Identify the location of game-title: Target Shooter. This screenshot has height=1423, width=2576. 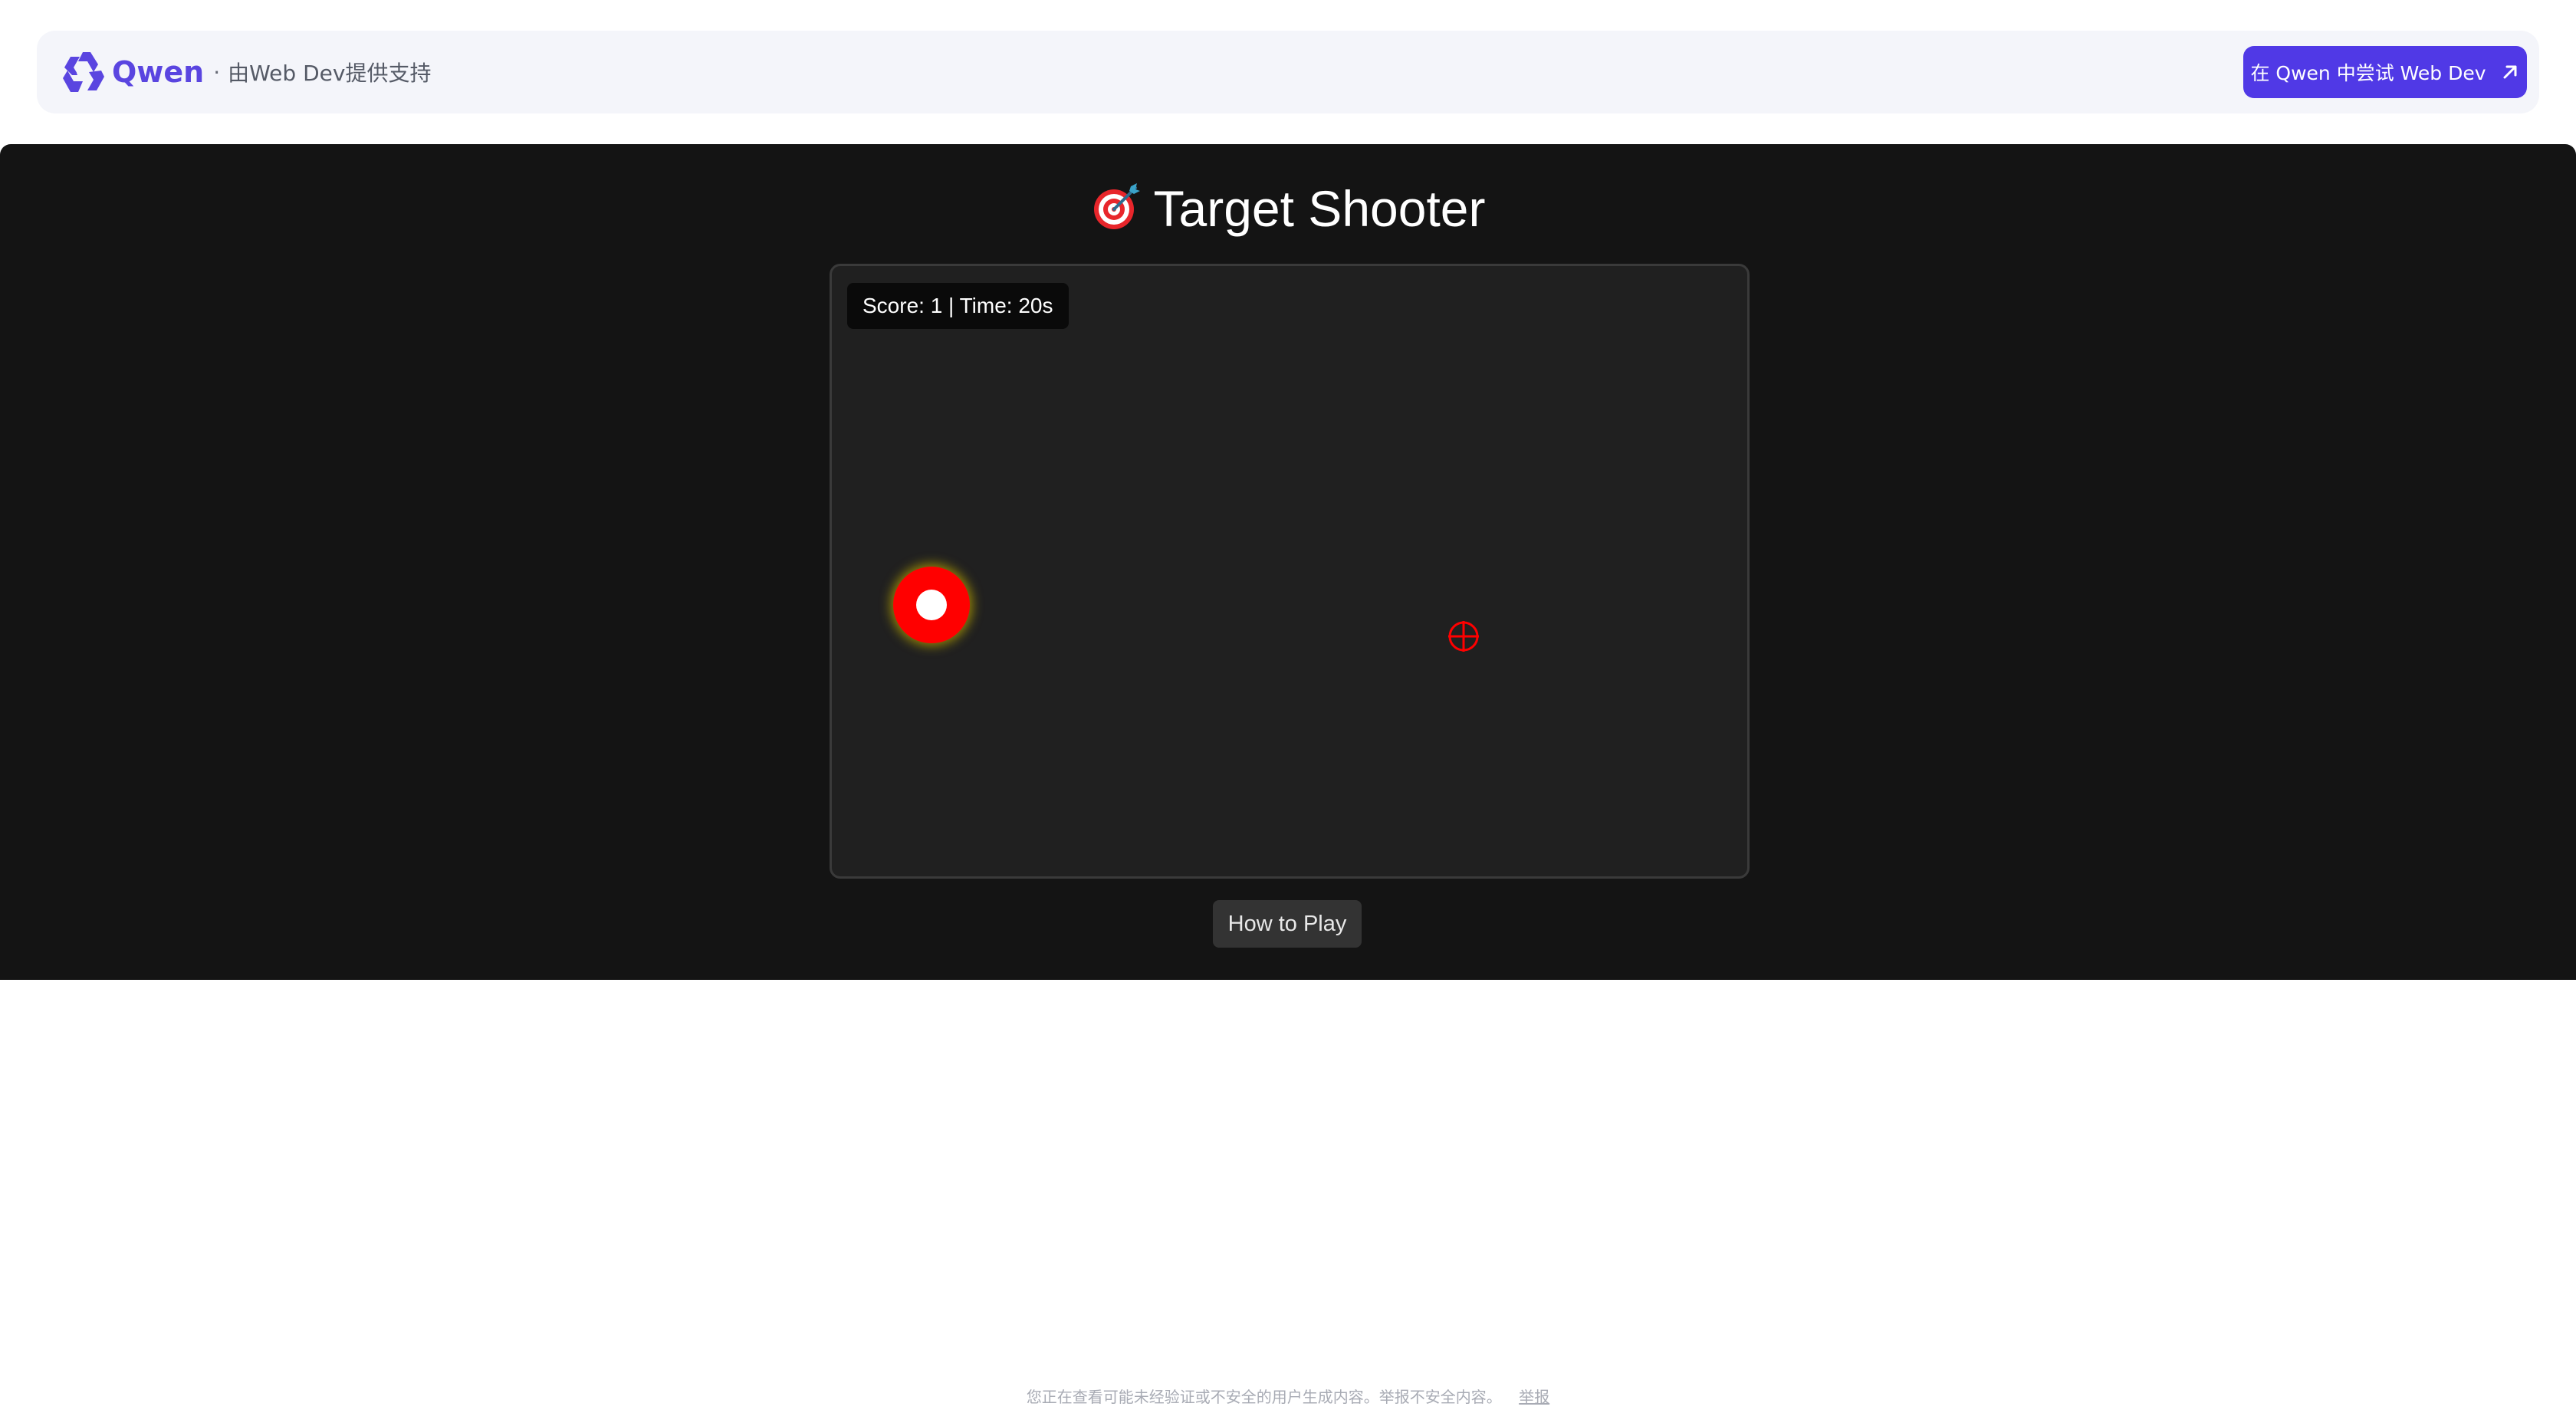
(1288, 209).